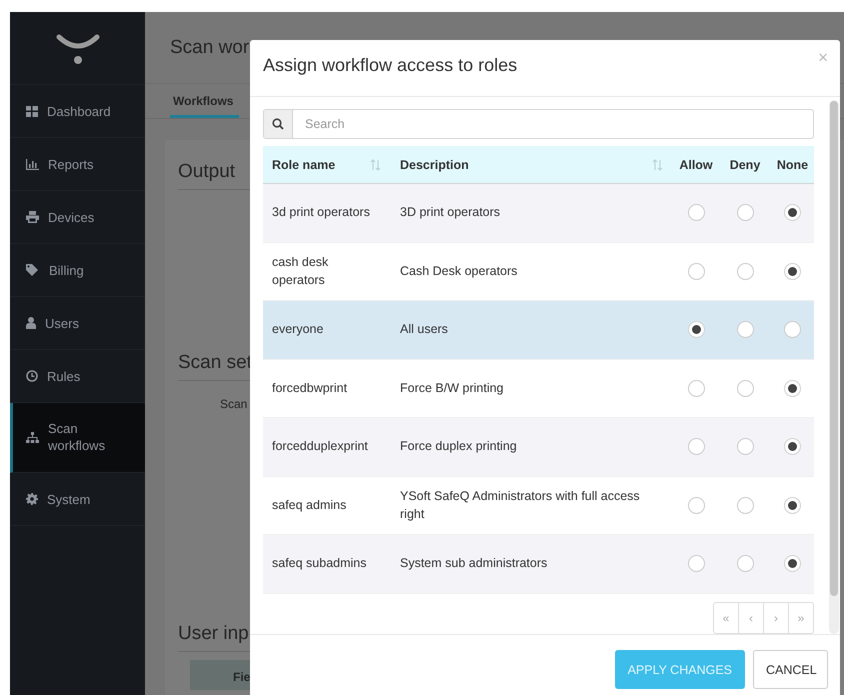 The image size is (844, 695). Describe the element at coordinates (319, 563) in the screenshot. I see `role-name: safeq subadmins` at that location.